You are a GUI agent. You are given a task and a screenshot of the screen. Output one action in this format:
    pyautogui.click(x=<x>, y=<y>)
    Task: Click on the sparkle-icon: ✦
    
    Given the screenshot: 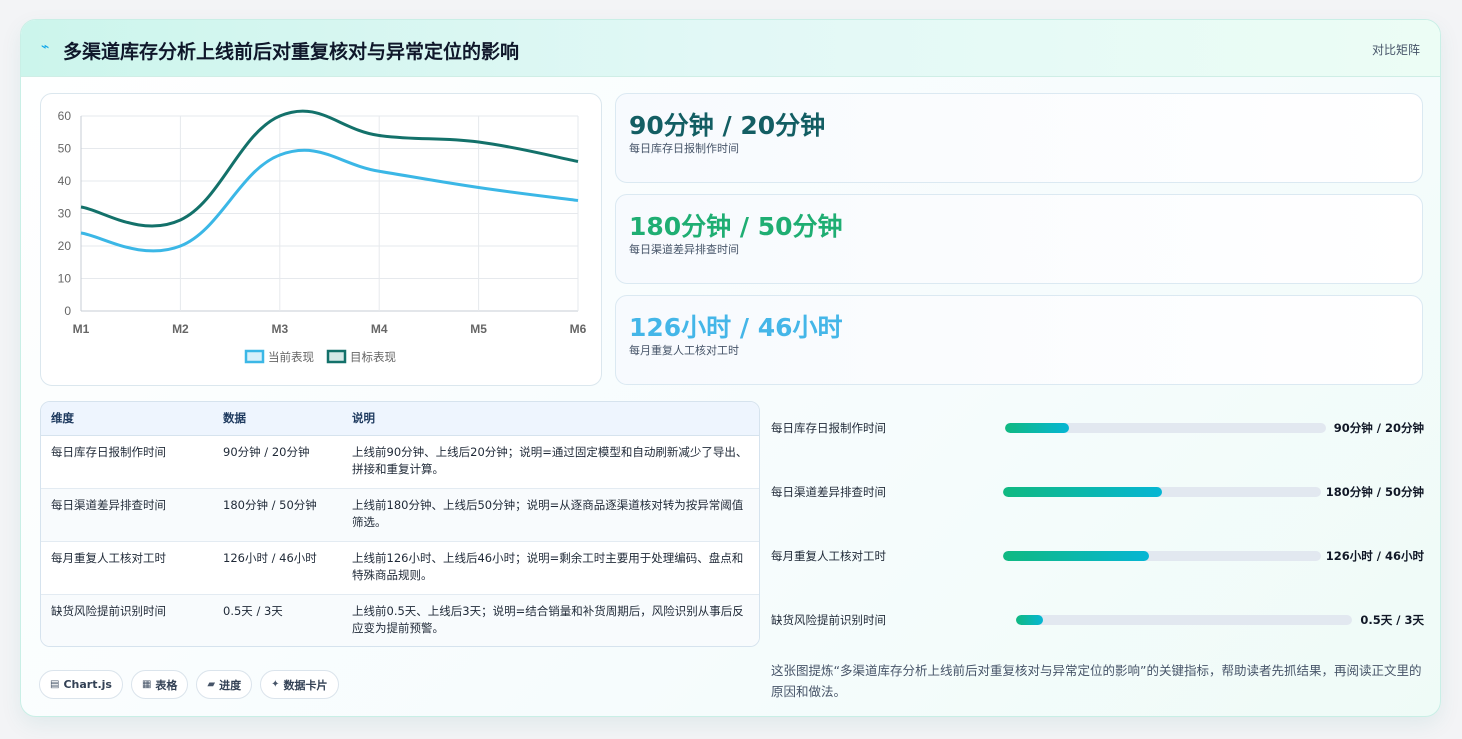 What is the action you would take?
    pyautogui.click(x=275, y=684)
    